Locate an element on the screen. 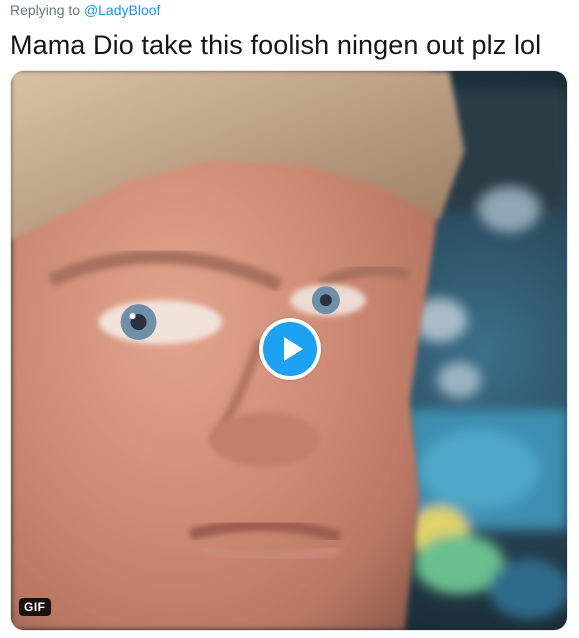  play-icon is located at coordinates (293, 349).